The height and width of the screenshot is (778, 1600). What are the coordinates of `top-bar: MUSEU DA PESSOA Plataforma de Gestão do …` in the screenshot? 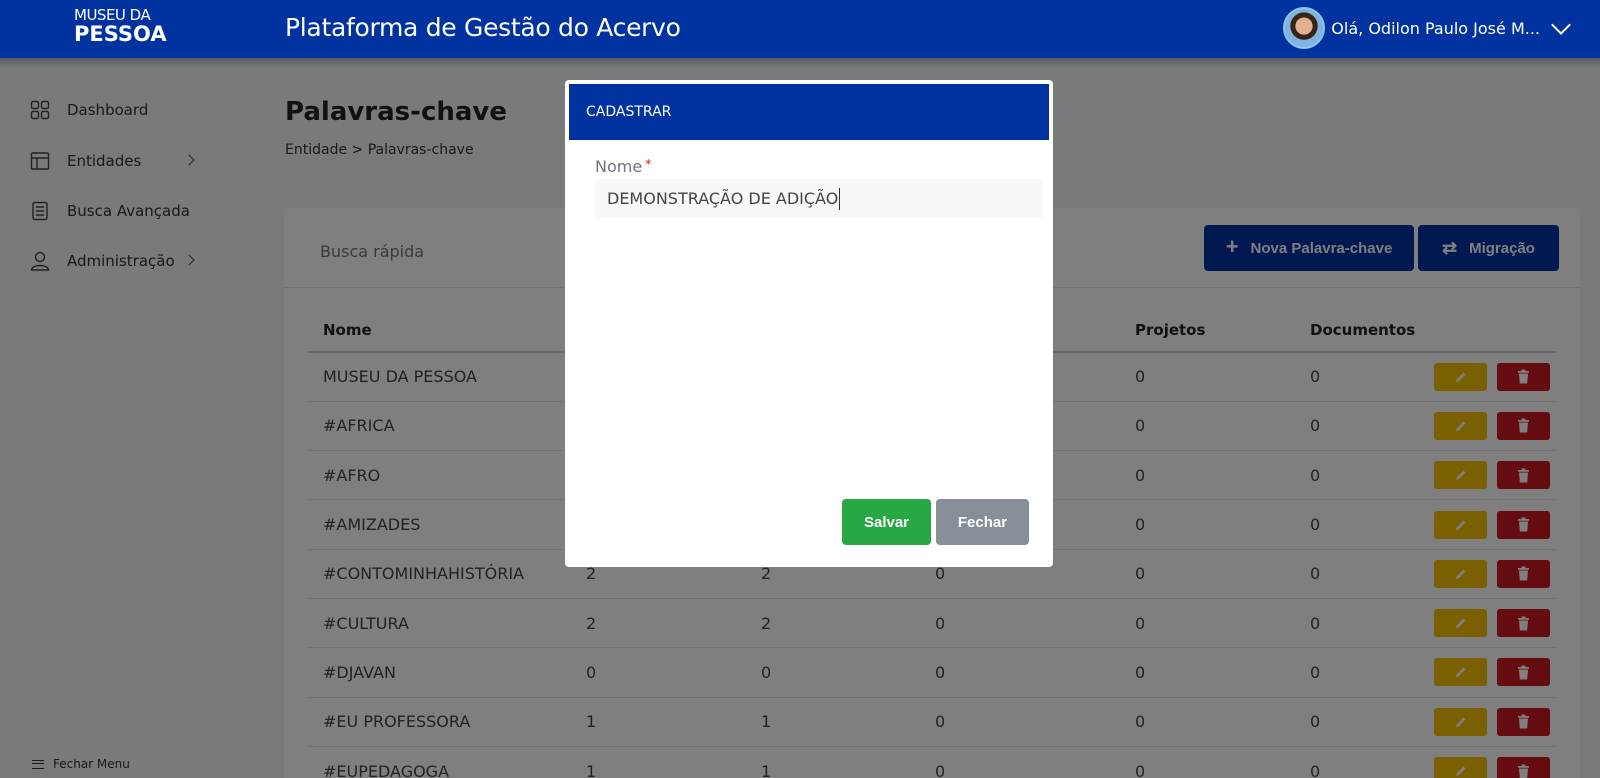 It's located at (800, 29).